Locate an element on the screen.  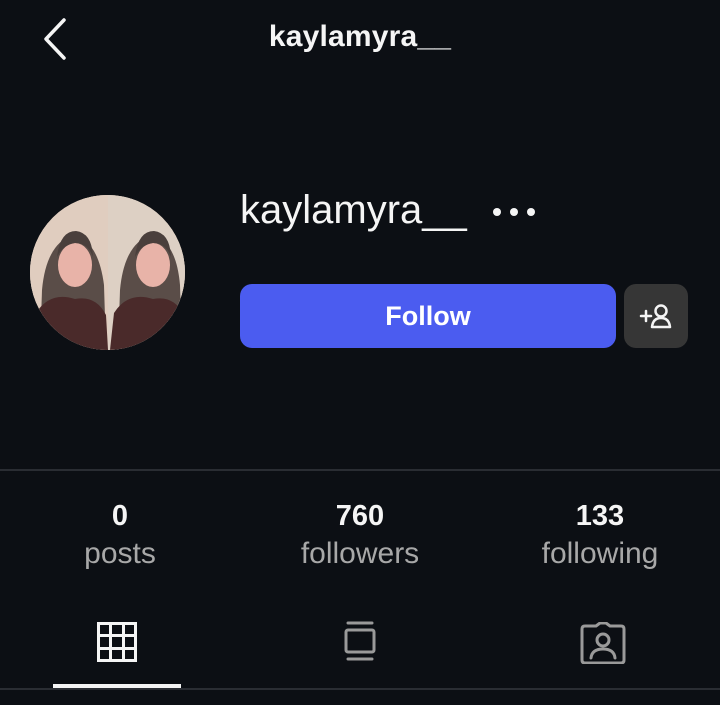
stat-following: 133 following is located at coordinates (600, 538).